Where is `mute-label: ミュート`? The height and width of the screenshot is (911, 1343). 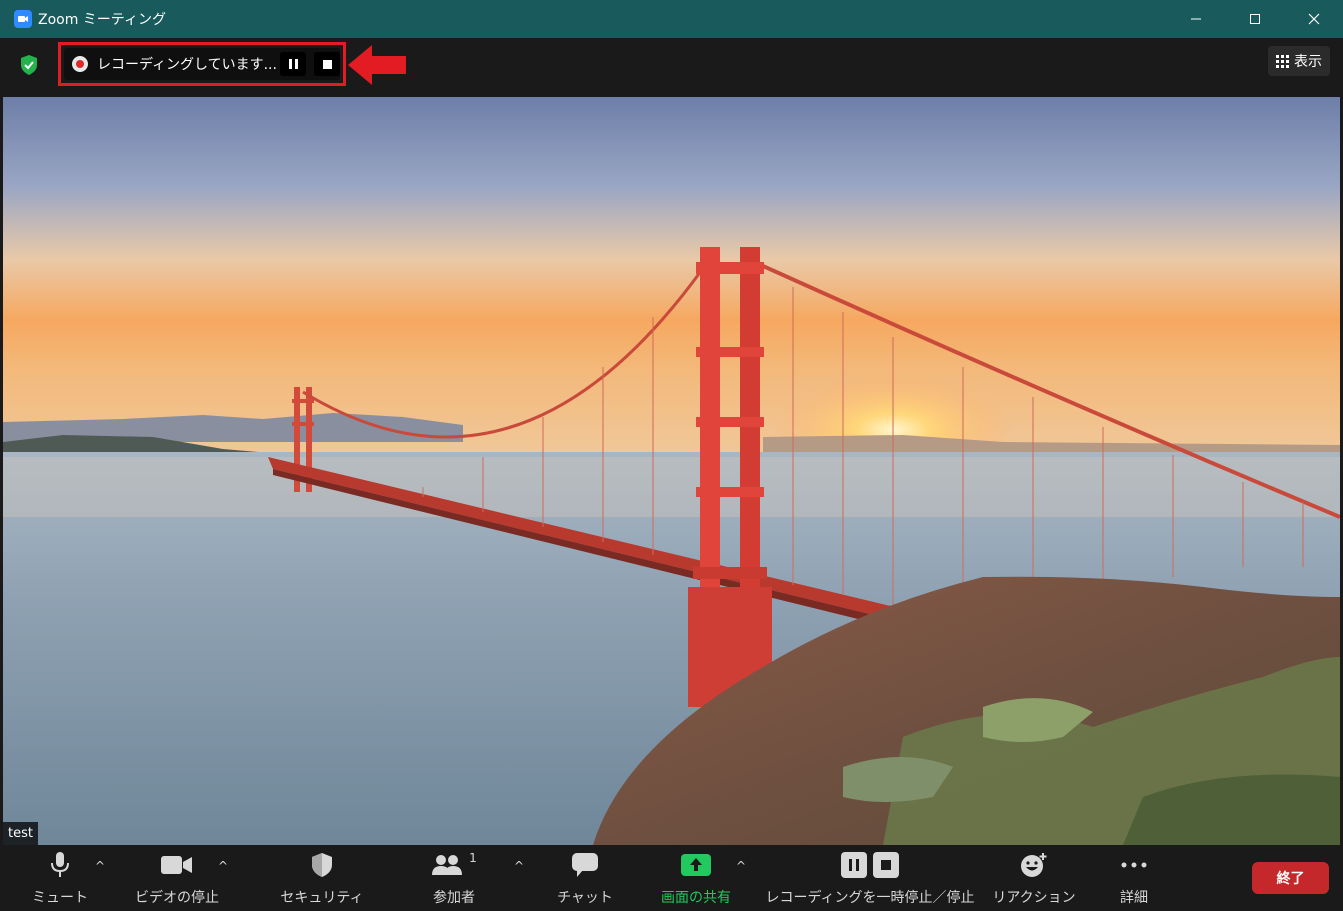
mute-label: ミュート is located at coordinates (60, 898).